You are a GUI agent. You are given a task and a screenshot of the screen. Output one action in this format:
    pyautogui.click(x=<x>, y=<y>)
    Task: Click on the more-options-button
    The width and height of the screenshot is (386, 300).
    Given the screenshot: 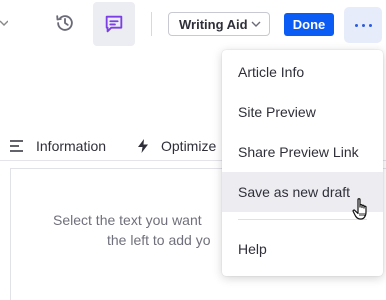 What is the action you would take?
    pyautogui.click(x=363, y=25)
    